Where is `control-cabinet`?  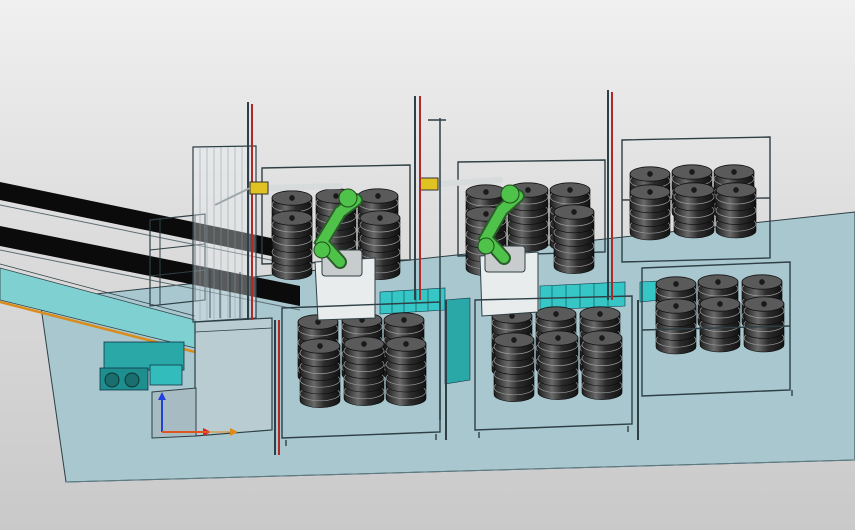
control-cabinet is located at coordinates (233, 377).